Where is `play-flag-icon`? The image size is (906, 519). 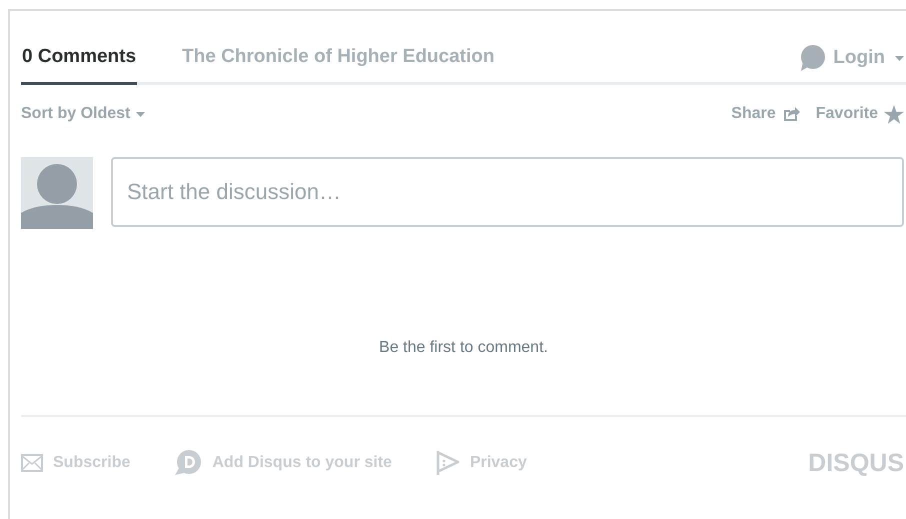
play-flag-icon is located at coordinates (448, 463).